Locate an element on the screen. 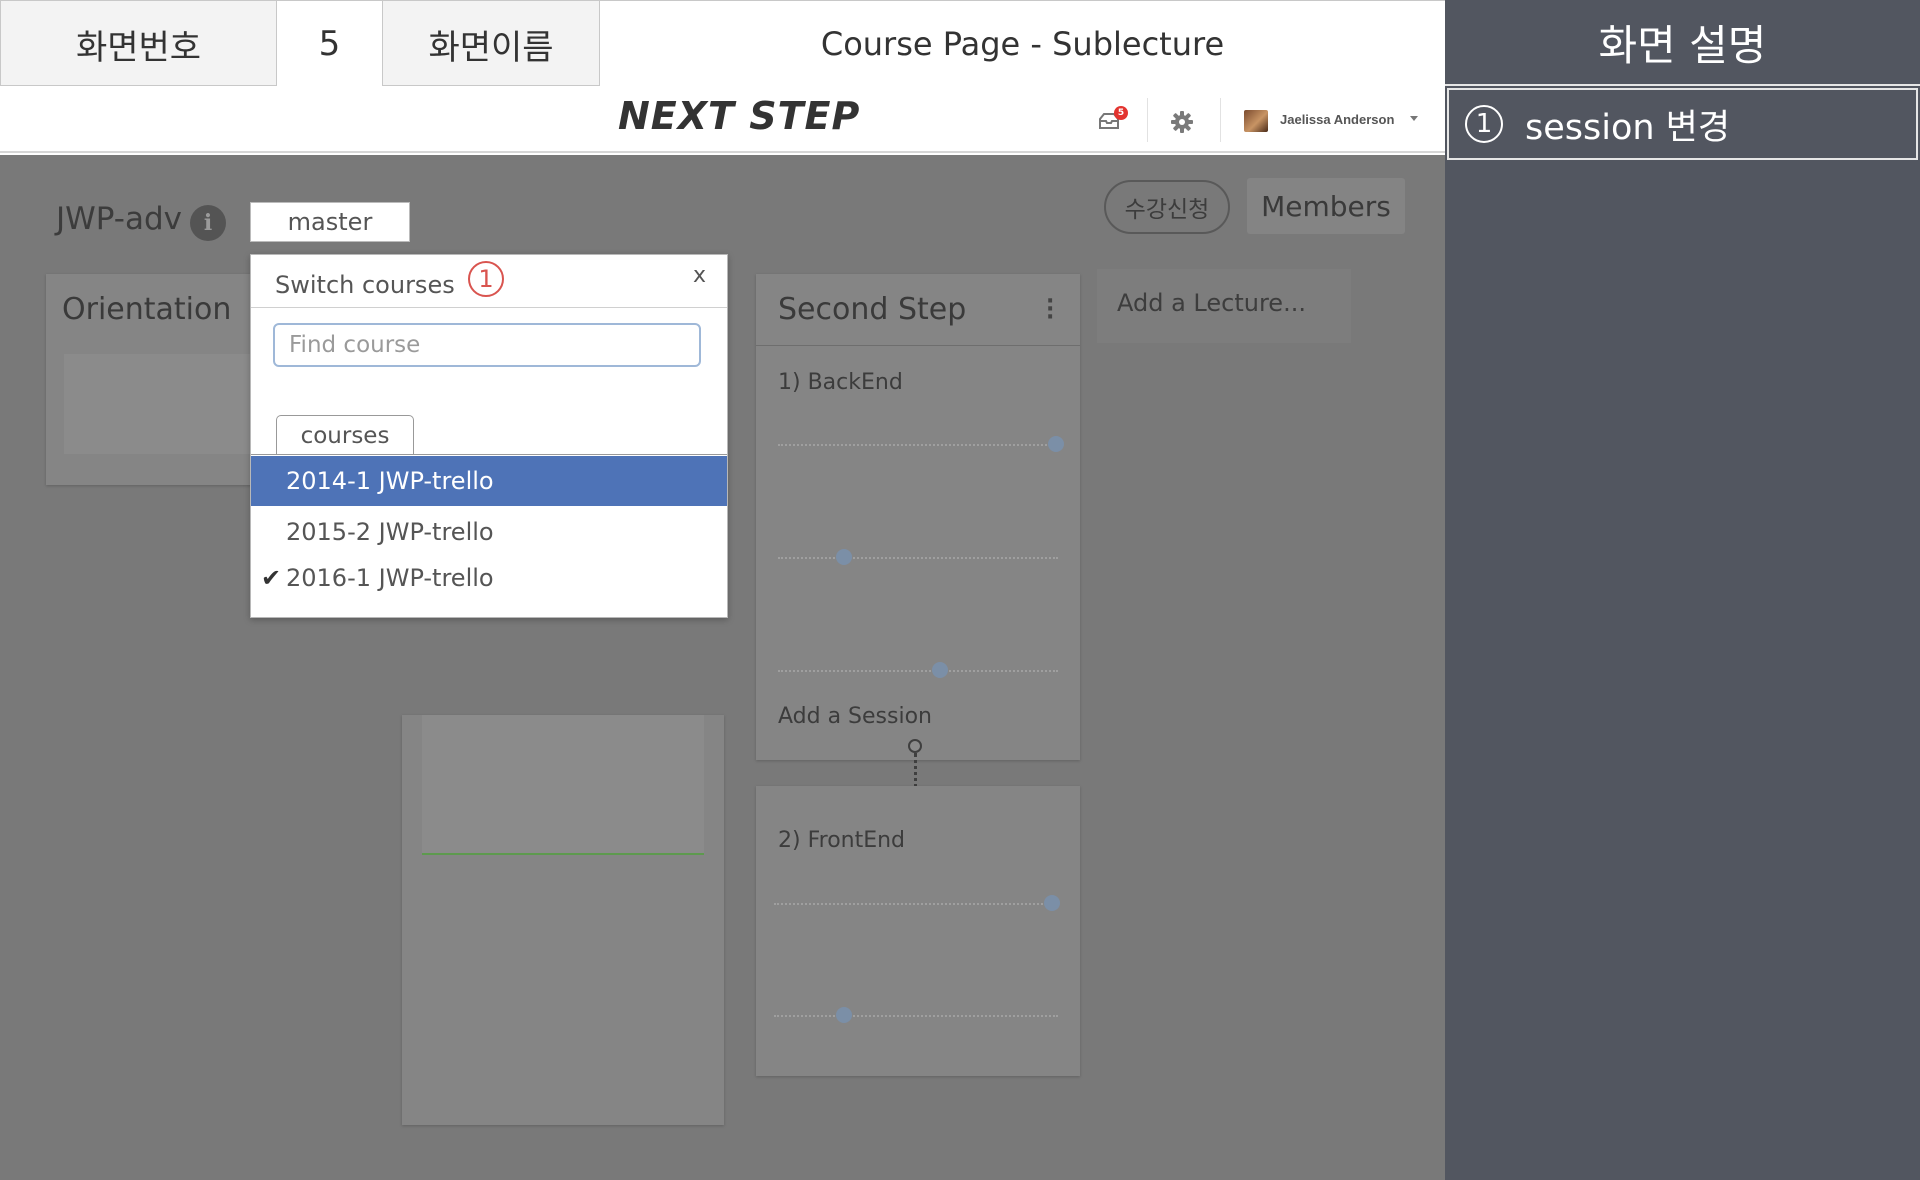  course-switch-button: master is located at coordinates (330, 222).